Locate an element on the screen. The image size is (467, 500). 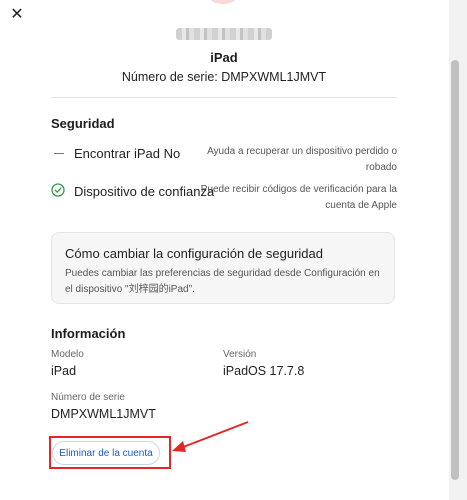
model-value: iPad is located at coordinates (64, 371).